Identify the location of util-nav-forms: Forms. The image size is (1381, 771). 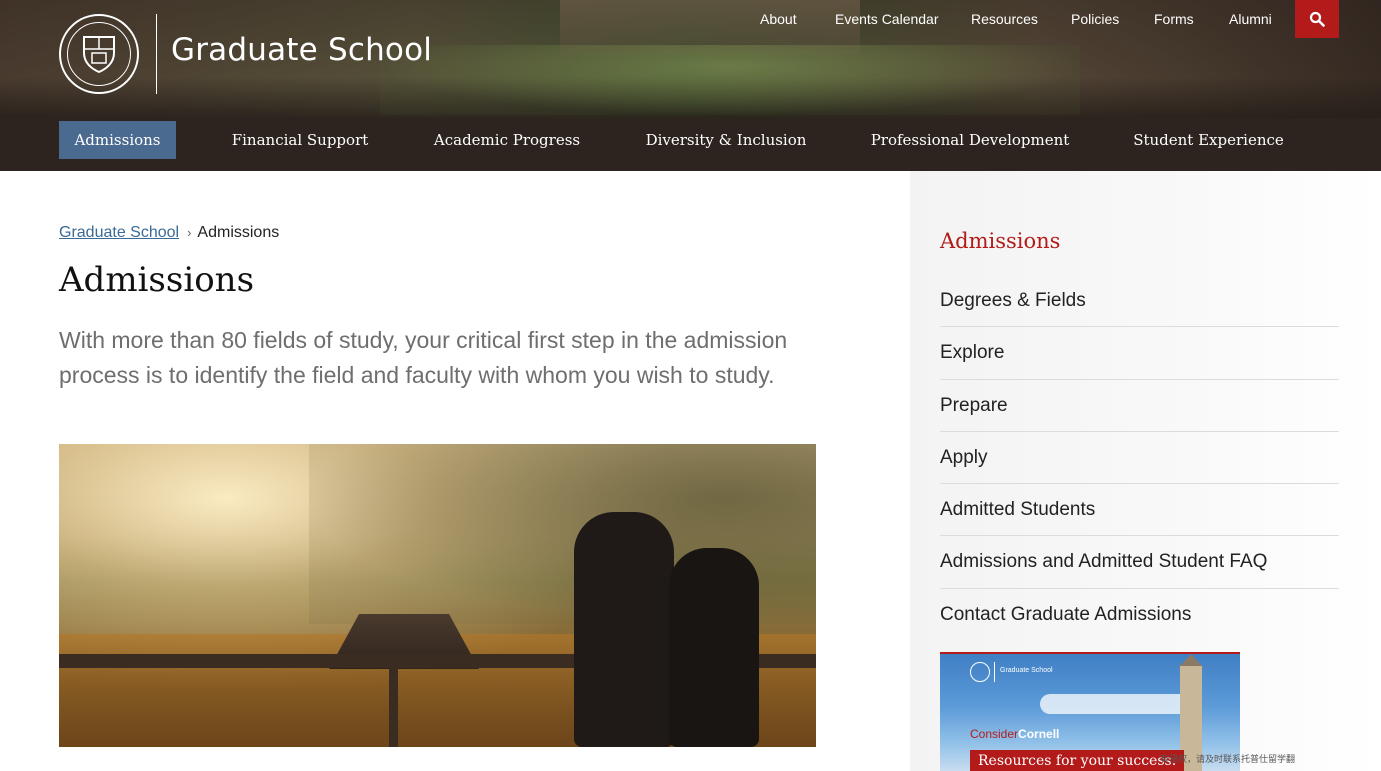
(1174, 19).